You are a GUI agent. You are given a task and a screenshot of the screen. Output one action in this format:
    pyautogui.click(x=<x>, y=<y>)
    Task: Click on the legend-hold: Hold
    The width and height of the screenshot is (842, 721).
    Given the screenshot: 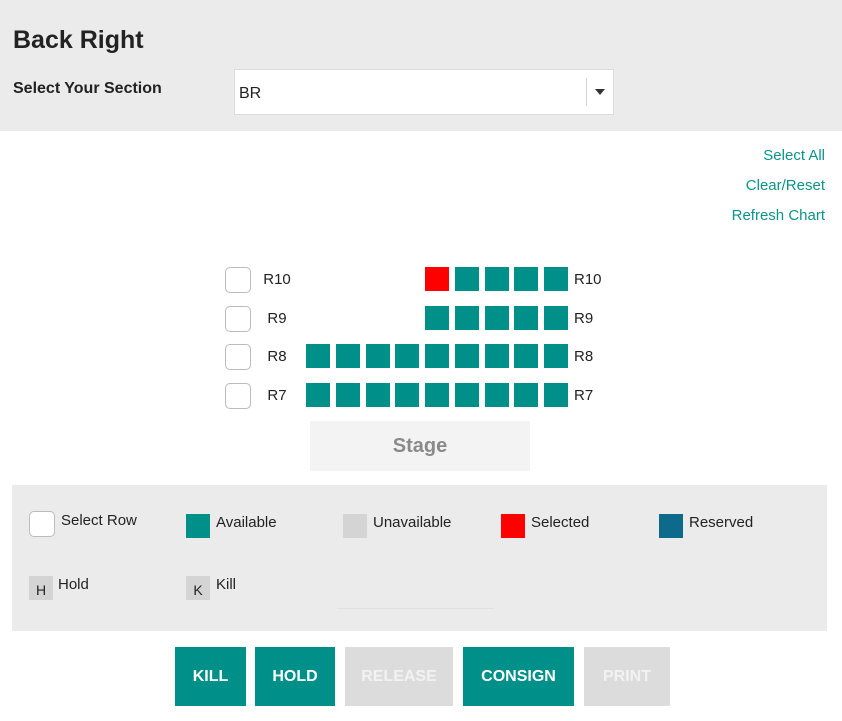 What is the action you would take?
    pyautogui.click(x=73, y=584)
    